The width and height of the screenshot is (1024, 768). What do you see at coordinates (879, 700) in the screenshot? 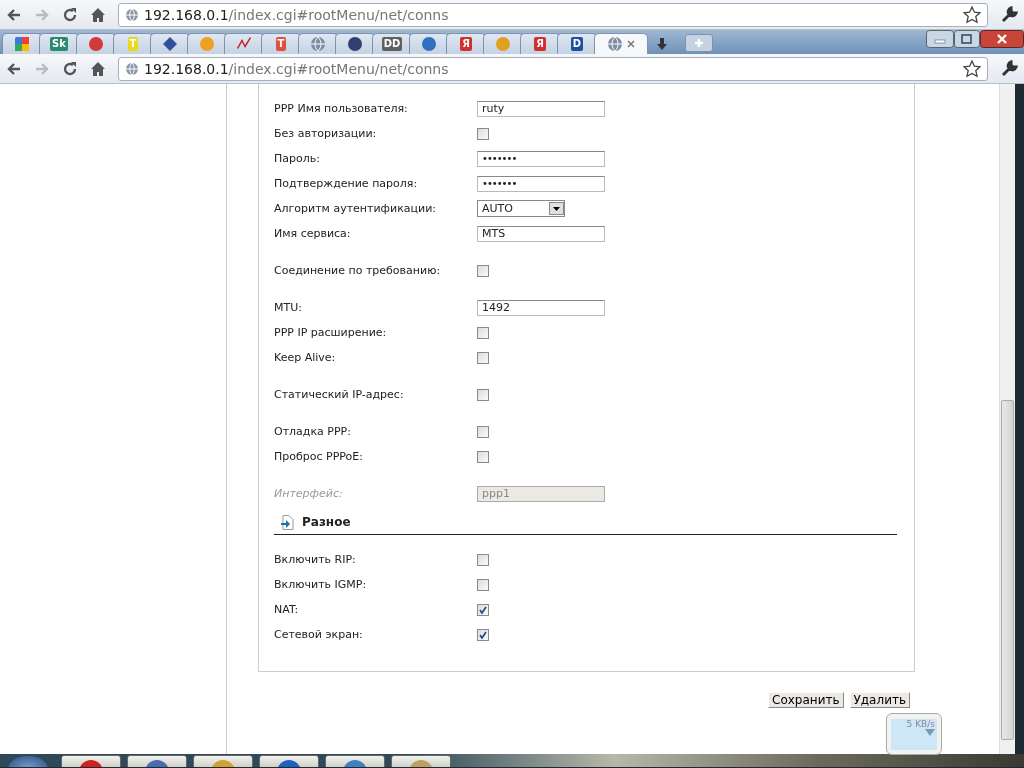
I see `form-button: Удалить` at bounding box center [879, 700].